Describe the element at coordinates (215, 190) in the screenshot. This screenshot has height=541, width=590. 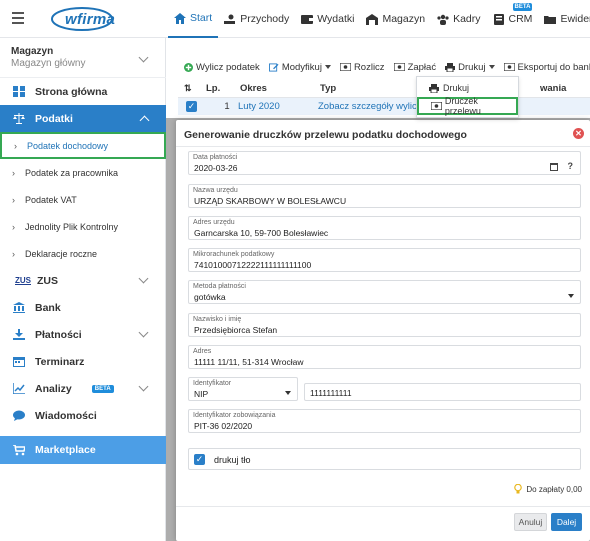
I see `field-label: Nazwa urzędu` at that location.